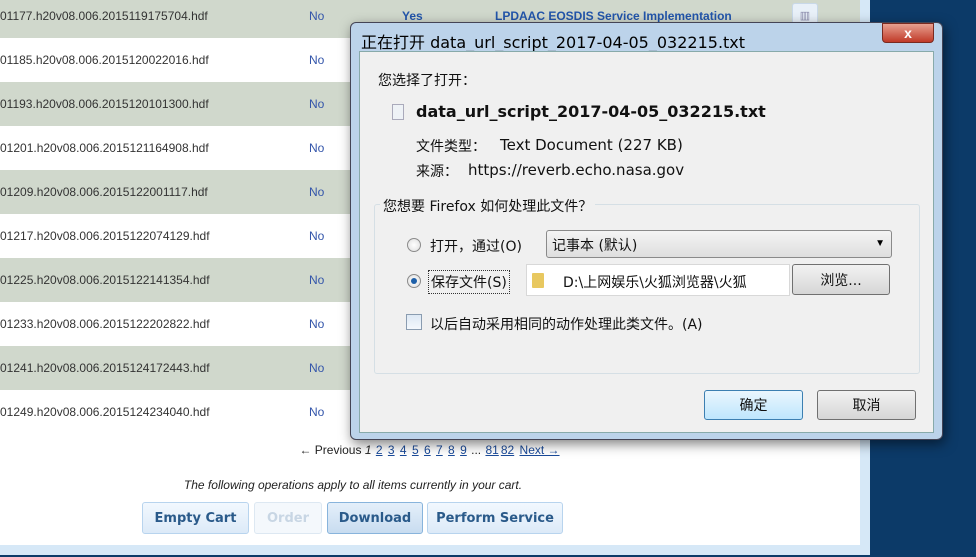 The width and height of the screenshot is (976, 557). What do you see at coordinates (476, 247) in the screenshot?
I see `open-with-label: 打开，通过(O)` at bounding box center [476, 247].